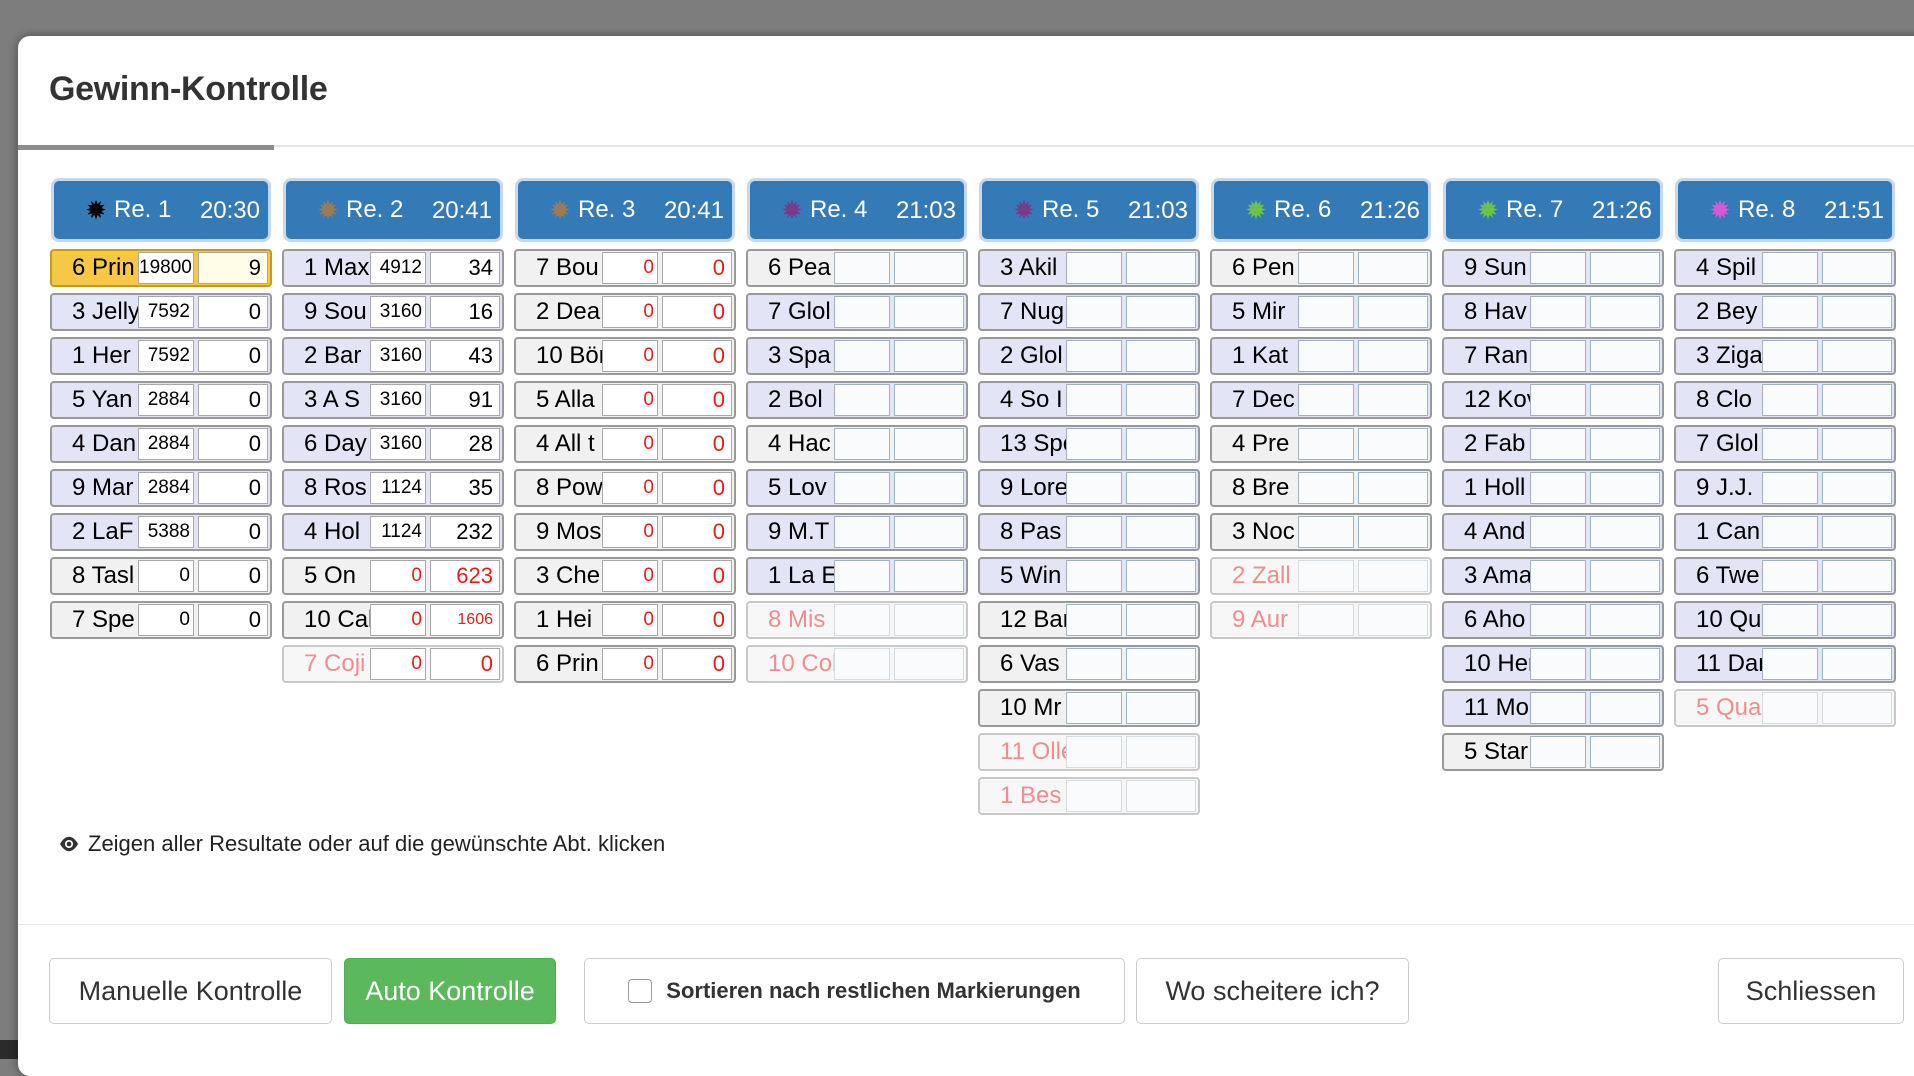 This screenshot has width=1914, height=1076. I want to click on runner-row: 6 Day 3160 28, so click(393, 444).